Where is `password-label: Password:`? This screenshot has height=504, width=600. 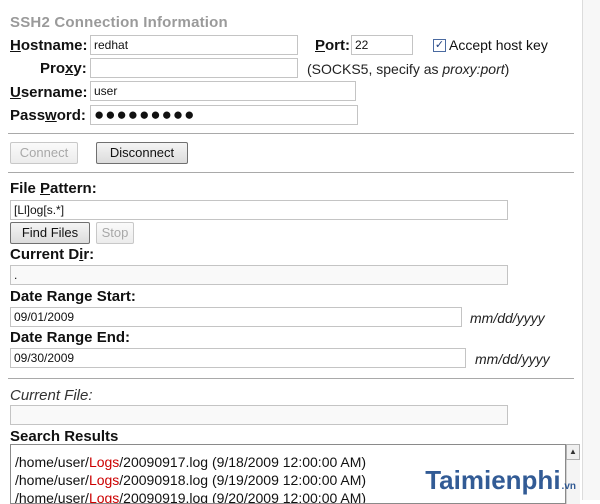
password-label: Password: is located at coordinates (48, 115).